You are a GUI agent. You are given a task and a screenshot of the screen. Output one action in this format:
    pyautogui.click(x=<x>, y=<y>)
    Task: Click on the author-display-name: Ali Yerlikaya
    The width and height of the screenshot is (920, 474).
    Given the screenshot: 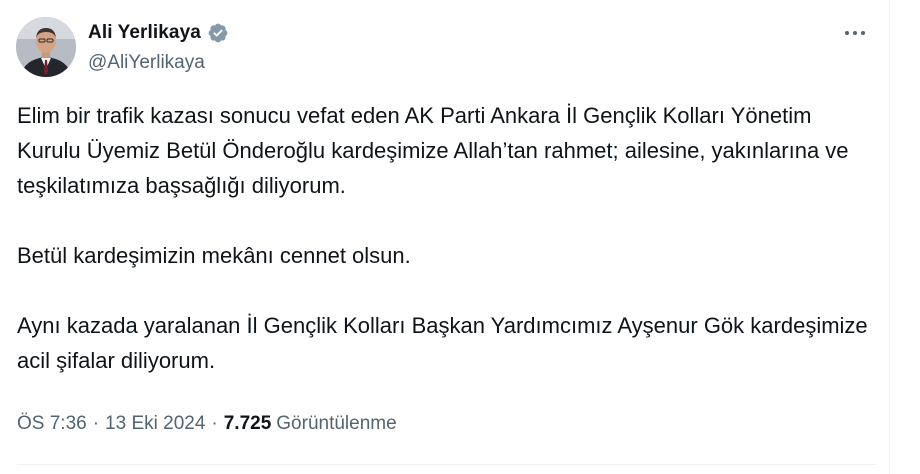 What is the action you would take?
    pyautogui.click(x=144, y=33)
    